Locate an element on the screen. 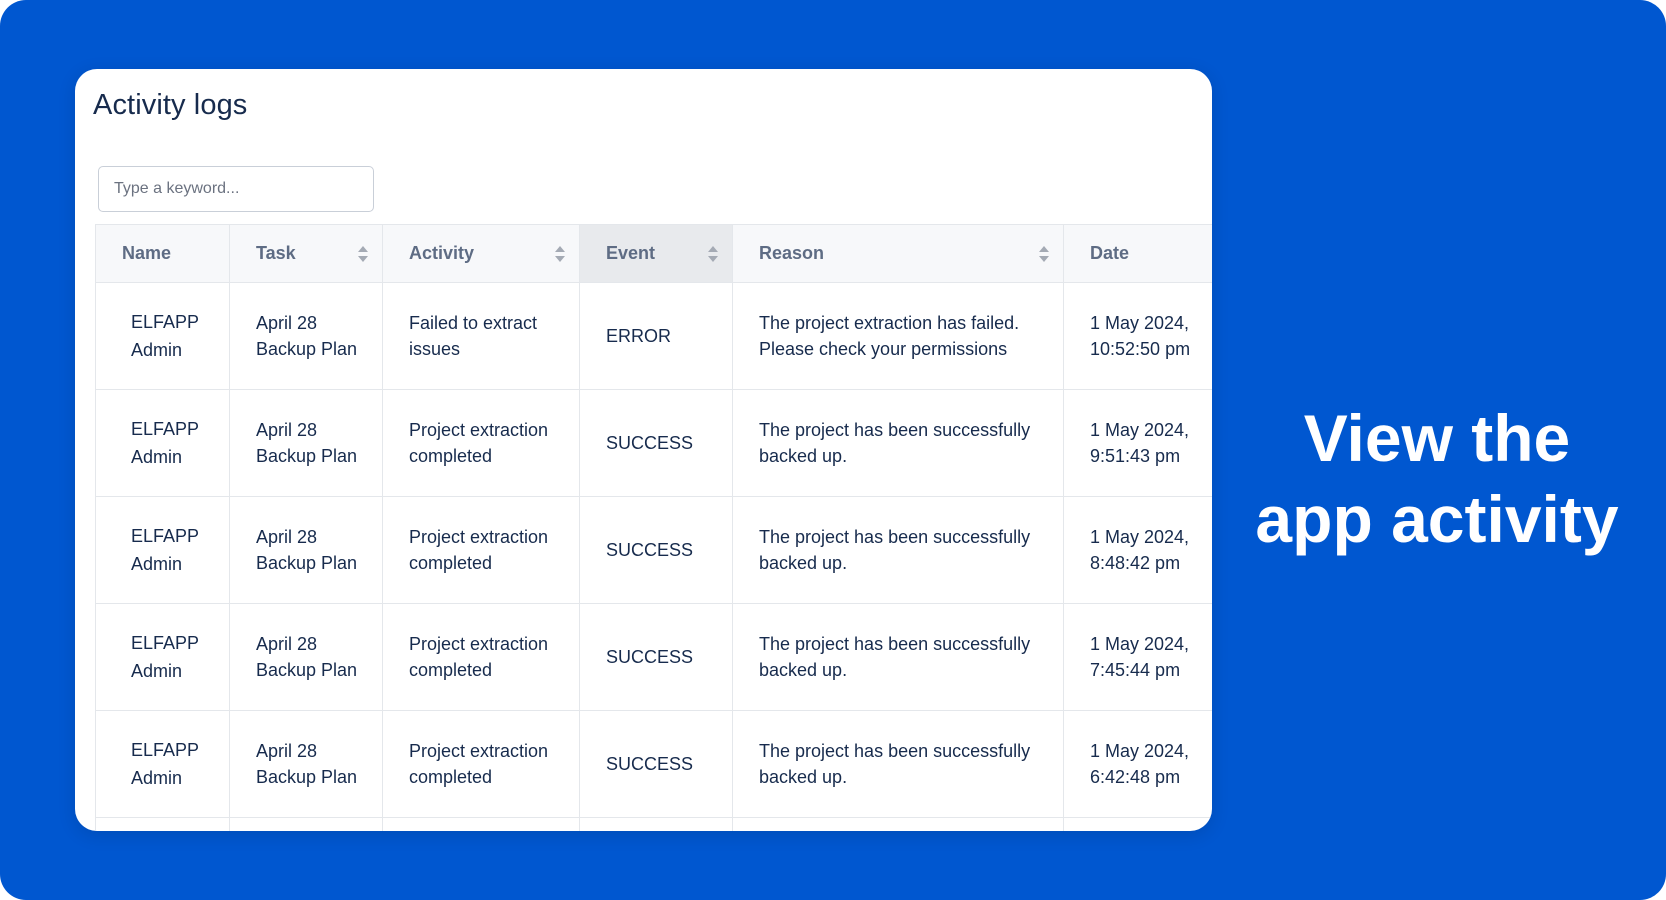  page-title: Activity logs is located at coordinates (170, 105).